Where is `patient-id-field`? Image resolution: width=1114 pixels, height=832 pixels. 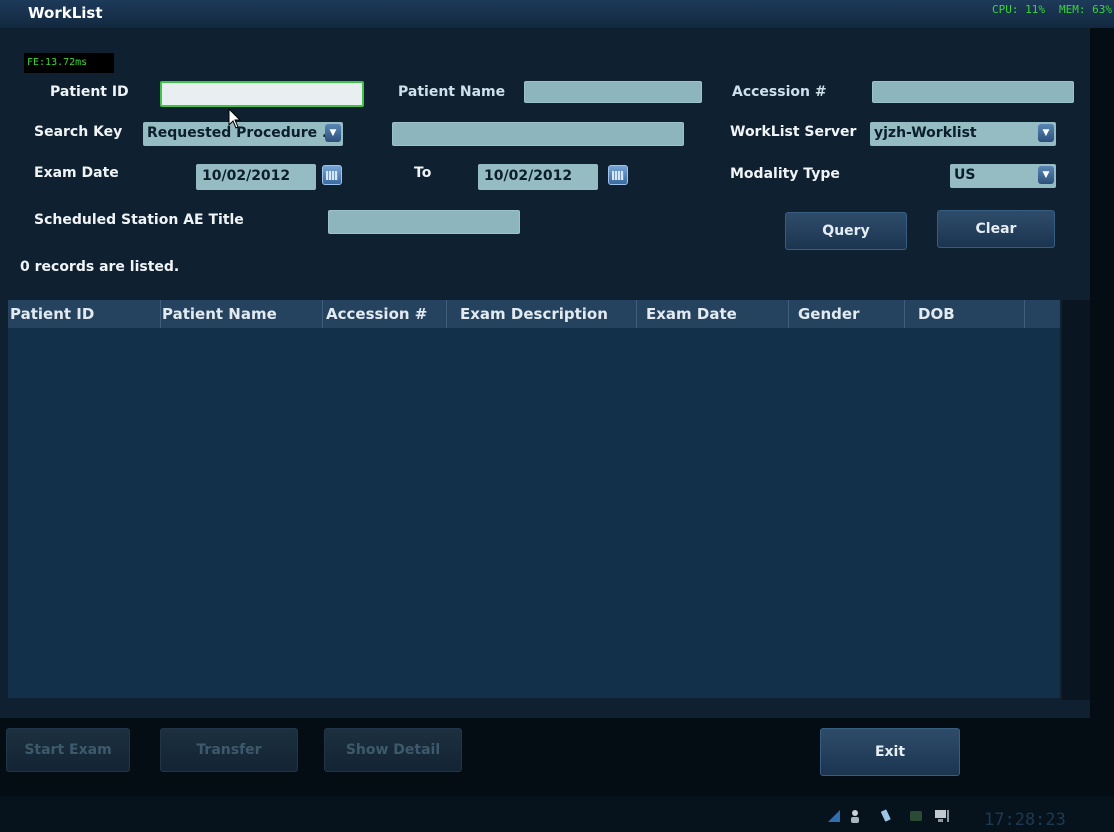
patient-id-field is located at coordinates (262, 94).